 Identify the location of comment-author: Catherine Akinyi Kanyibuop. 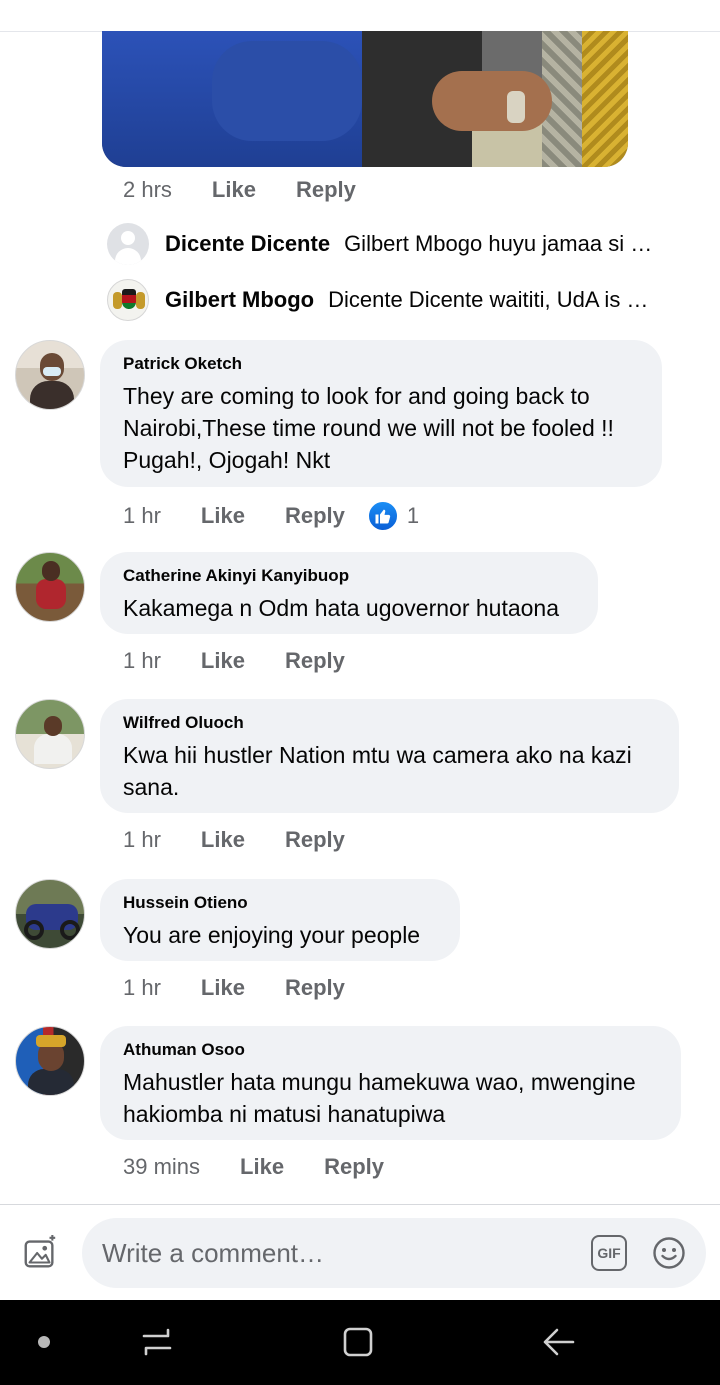
(348, 576).